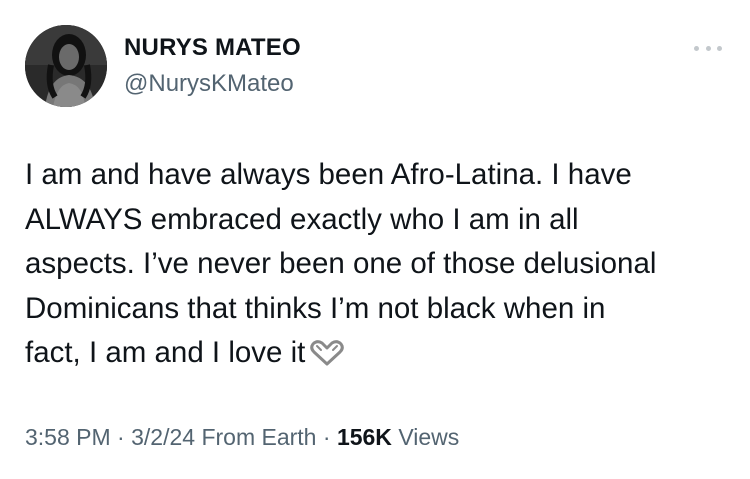 This screenshot has width=750, height=479. What do you see at coordinates (327, 357) in the screenshot?
I see `heart-hands-emoji` at bounding box center [327, 357].